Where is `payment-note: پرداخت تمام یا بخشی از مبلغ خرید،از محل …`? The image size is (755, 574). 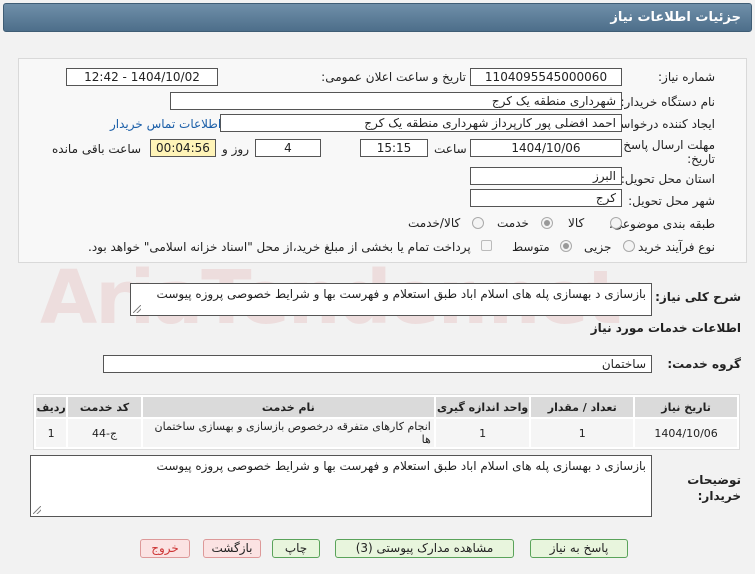
payment-note: پرداخت تمام یا بخشی از مبلغ خرید،از محل … is located at coordinates (279, 247).